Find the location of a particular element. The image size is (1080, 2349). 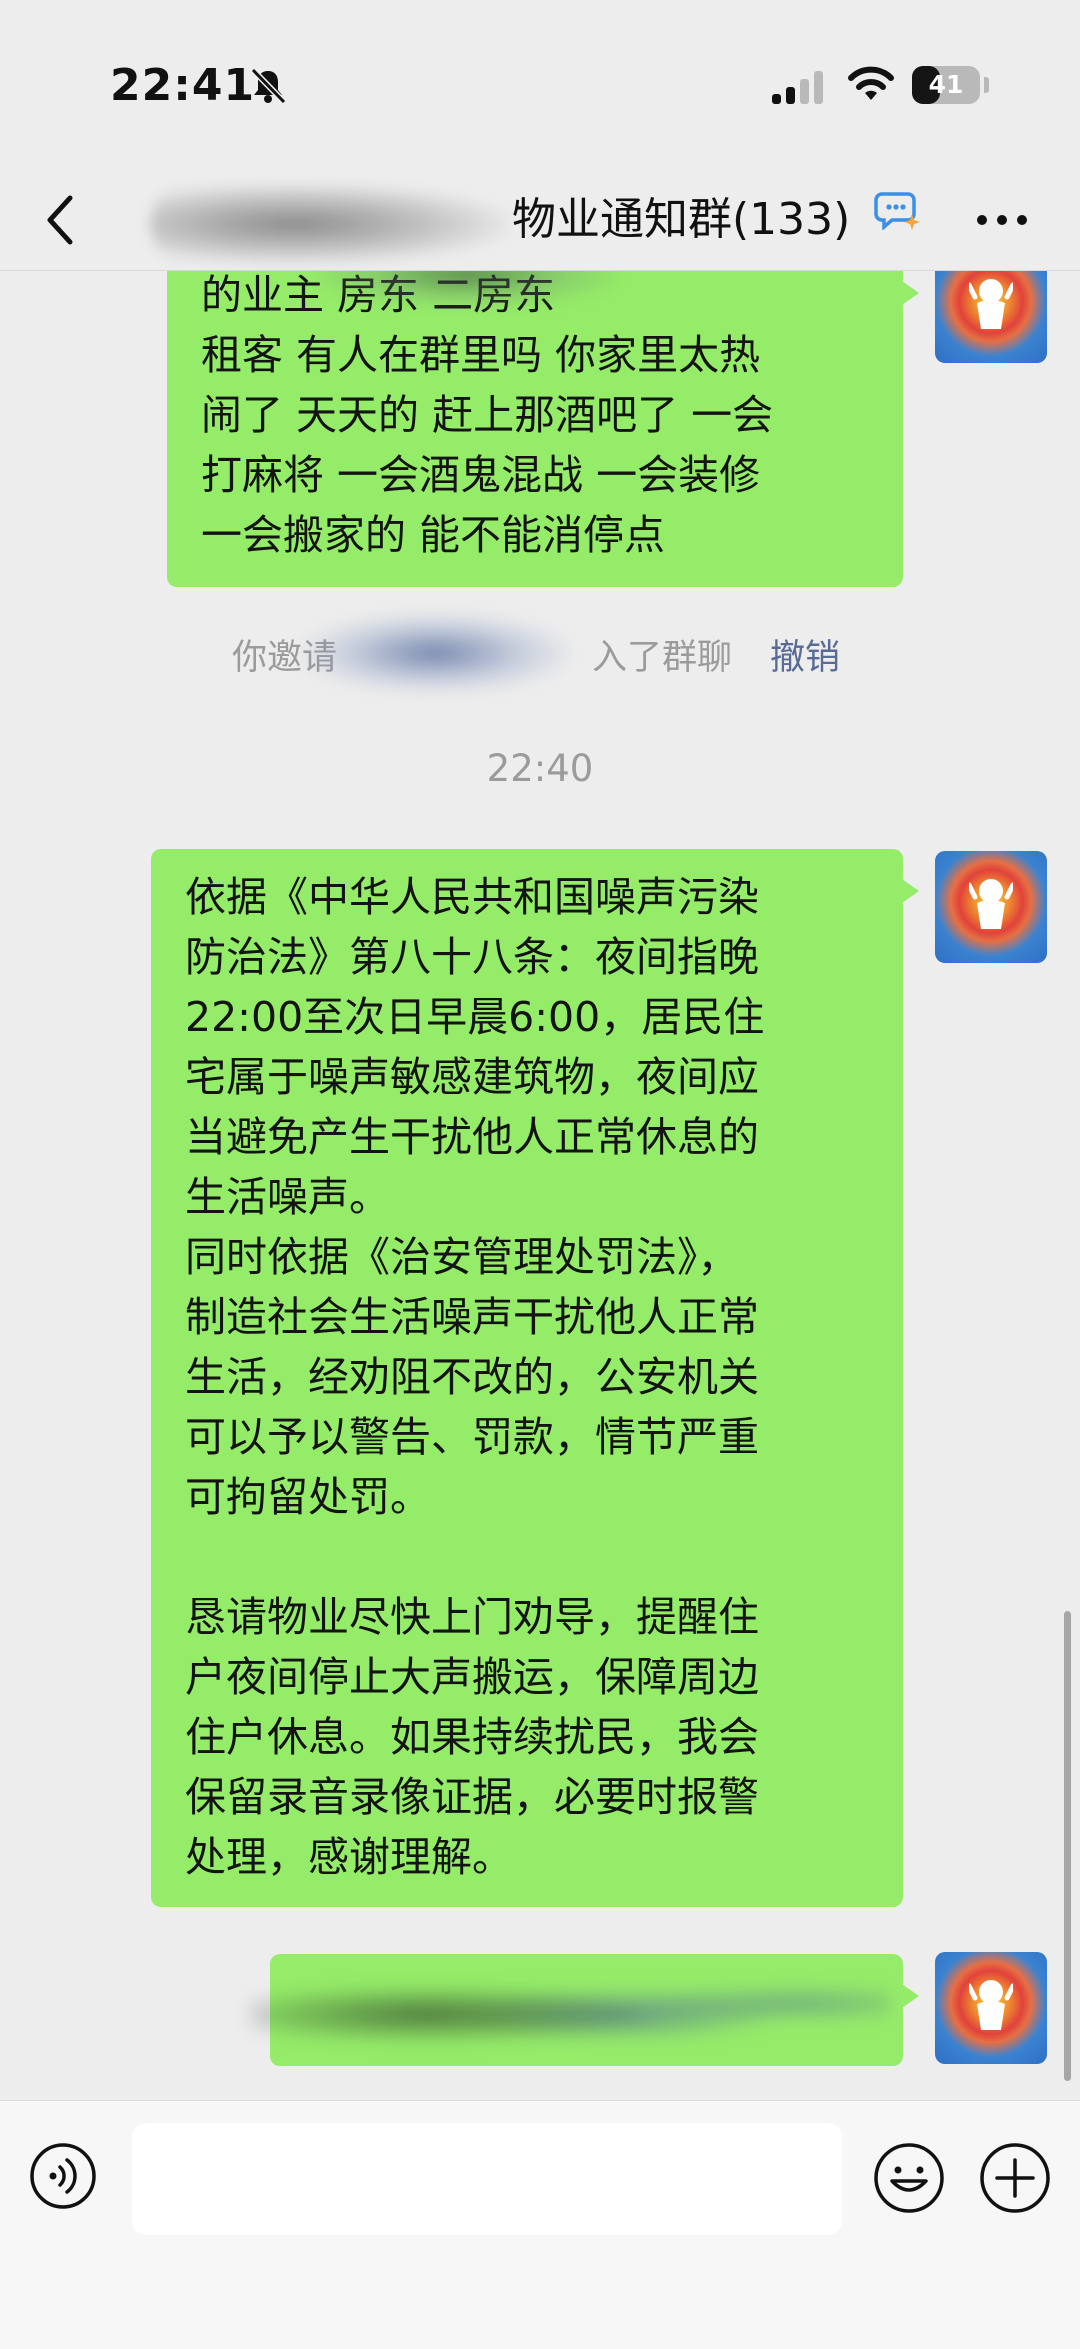

battery-percentage: 41 is located at coordinates (946, 84).